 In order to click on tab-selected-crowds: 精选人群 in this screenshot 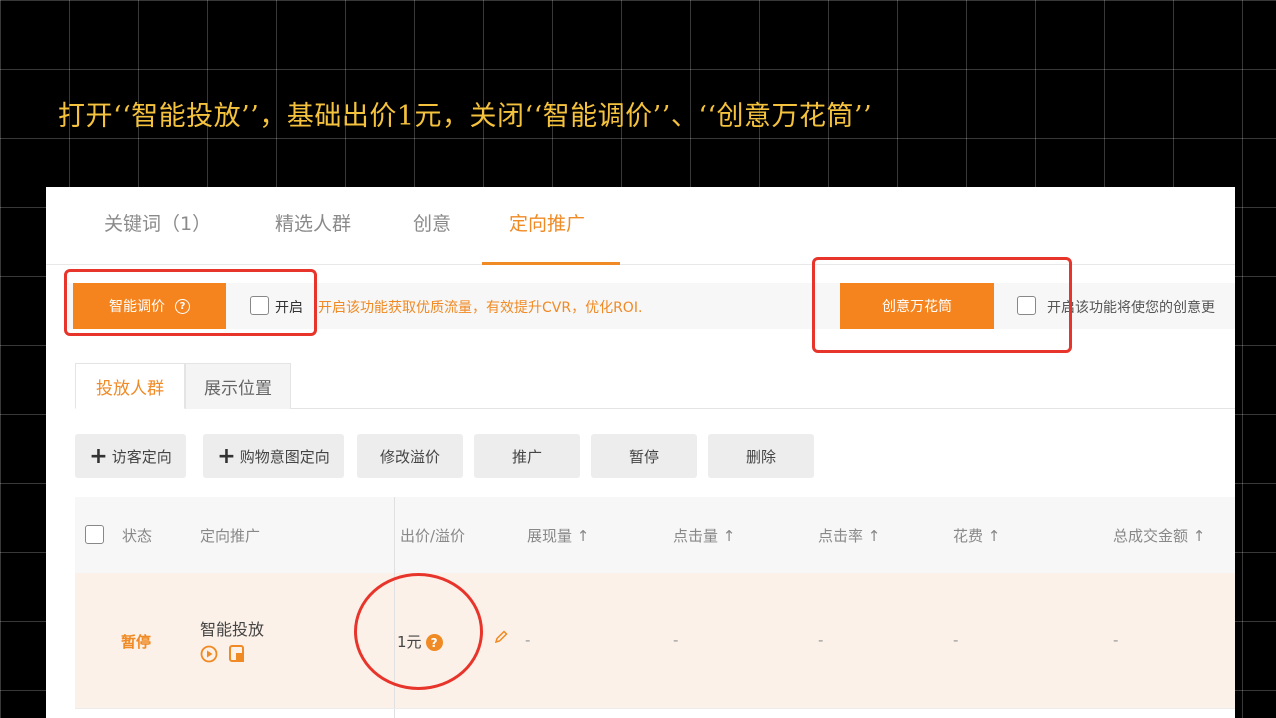, I will do `click(313, 222)`.